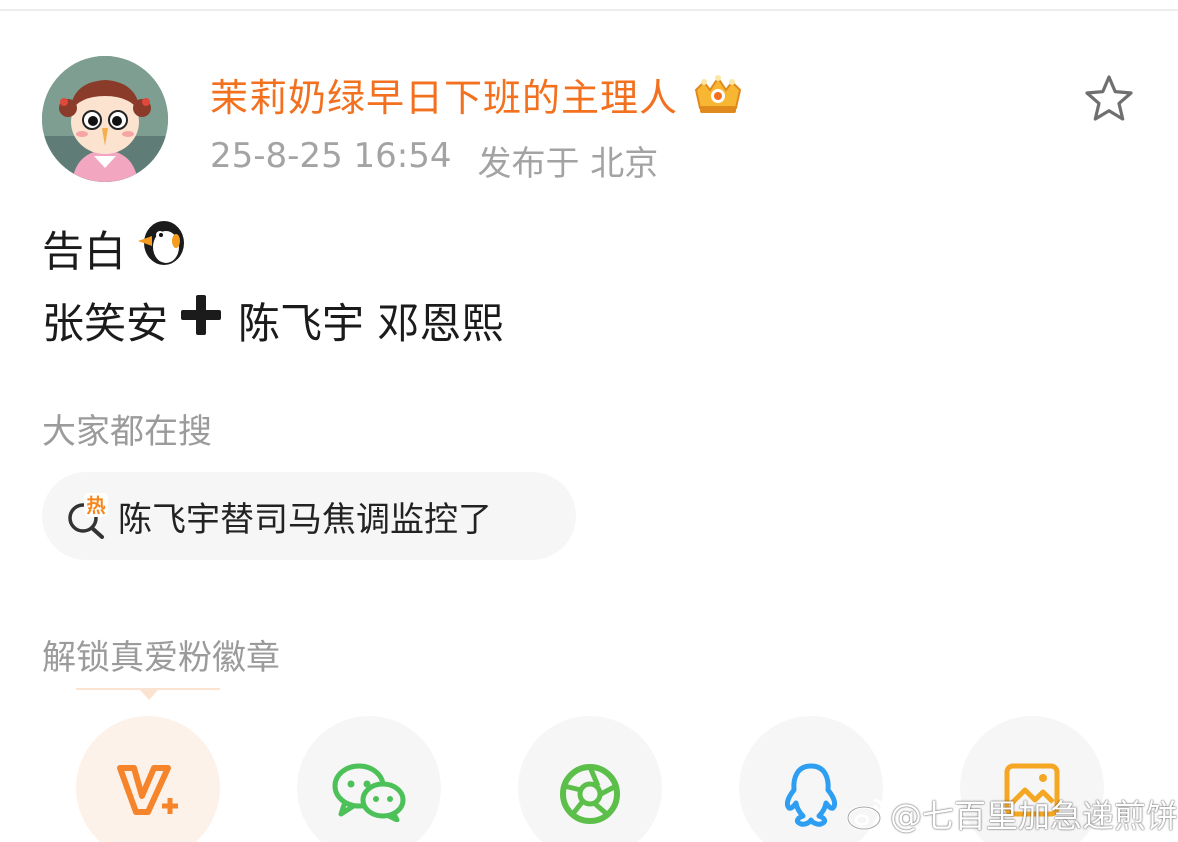  I want to click on hot-badge-text: 热, so click(95, 505).